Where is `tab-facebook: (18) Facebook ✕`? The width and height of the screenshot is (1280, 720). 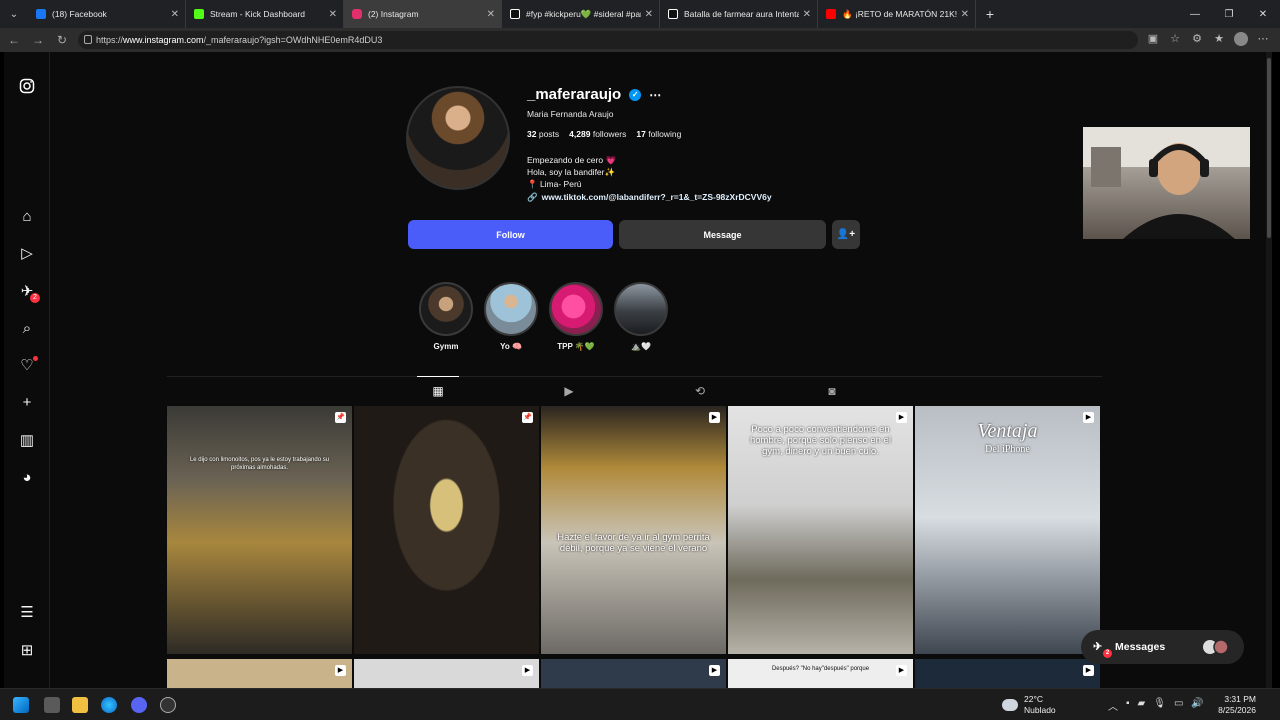
tab-facebook: (18) Facebook ✕ is located at coordinates (107, 14).